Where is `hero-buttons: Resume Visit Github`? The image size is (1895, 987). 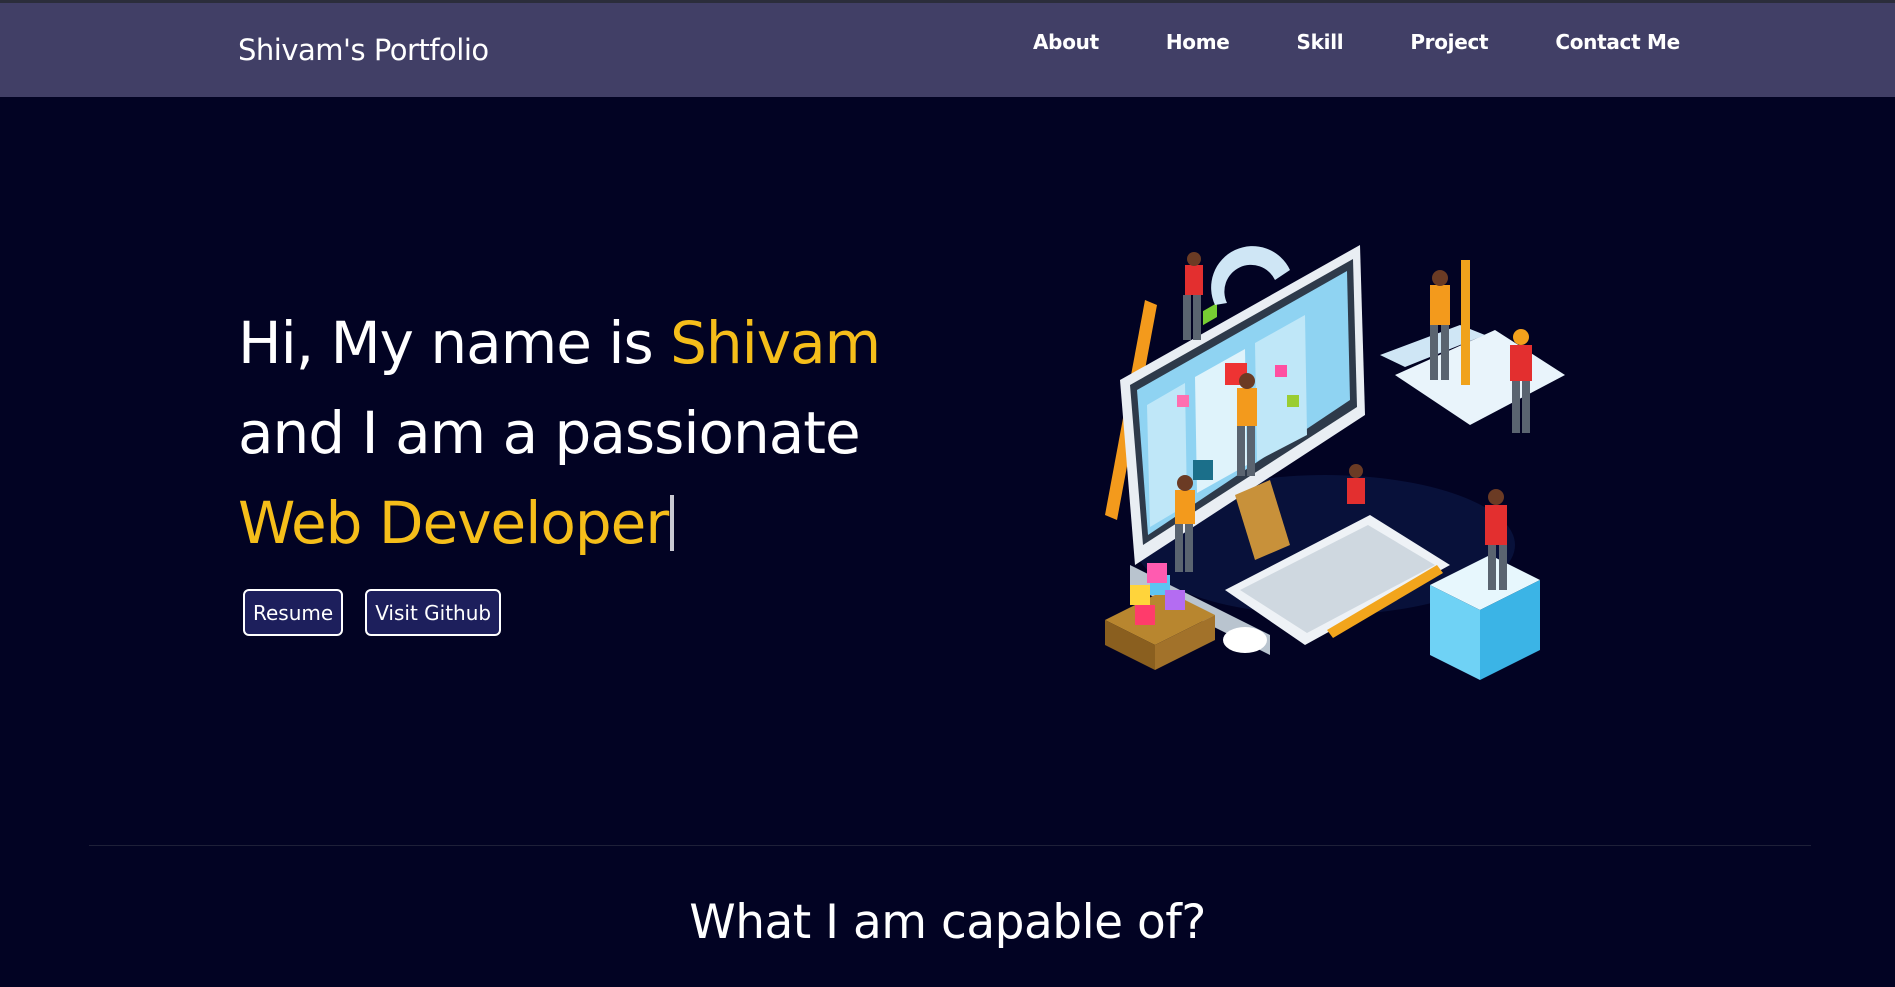
hero-buttons: Resume Visit Github is located at coordinates (372, 612).